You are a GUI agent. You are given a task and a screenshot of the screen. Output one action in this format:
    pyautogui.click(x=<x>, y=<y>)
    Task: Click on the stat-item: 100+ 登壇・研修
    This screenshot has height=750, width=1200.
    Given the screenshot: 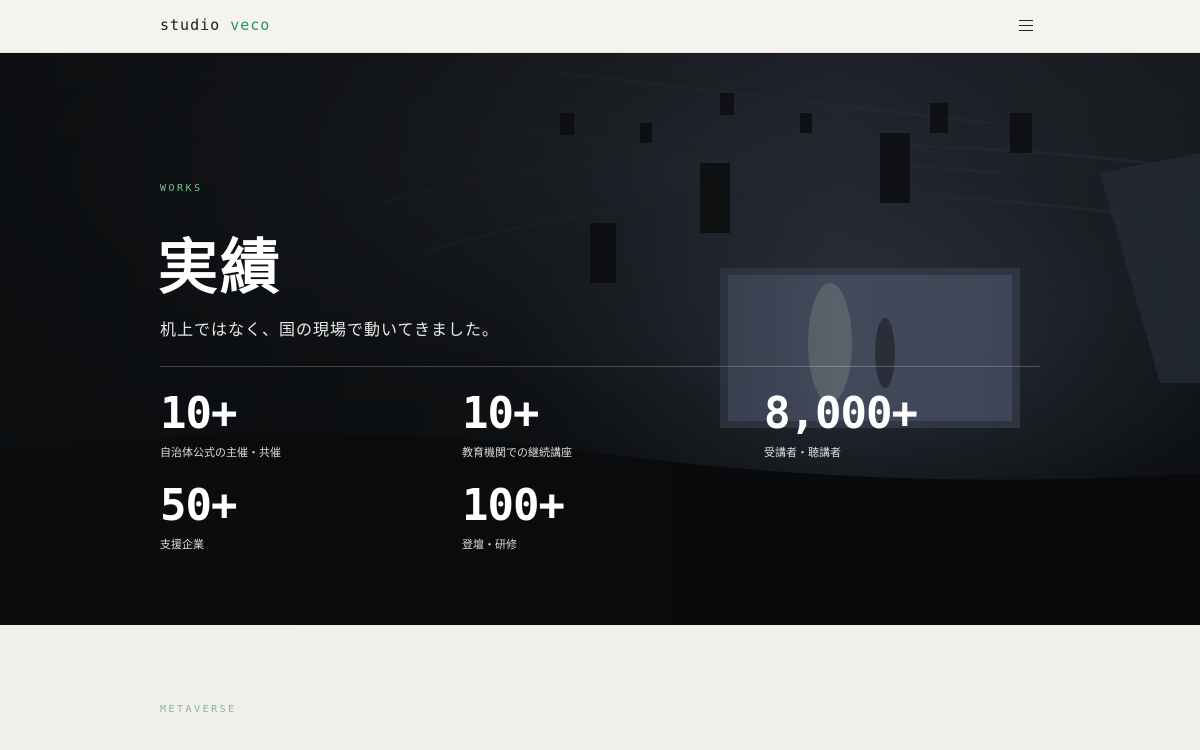 What is the action you would take?
    pyautogui.click(x=513, y=516)
    